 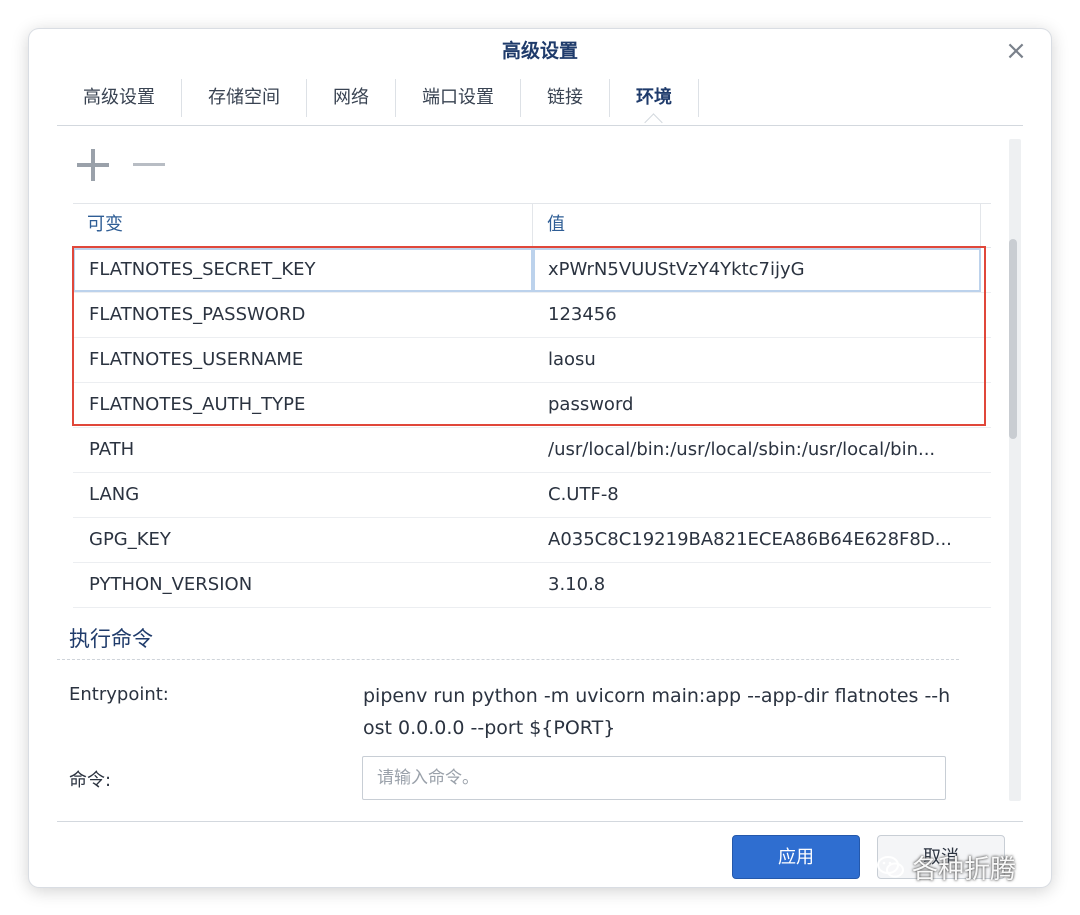 I want to click on section-title-exec-command: 执行命令, so click(x=111, y=639).